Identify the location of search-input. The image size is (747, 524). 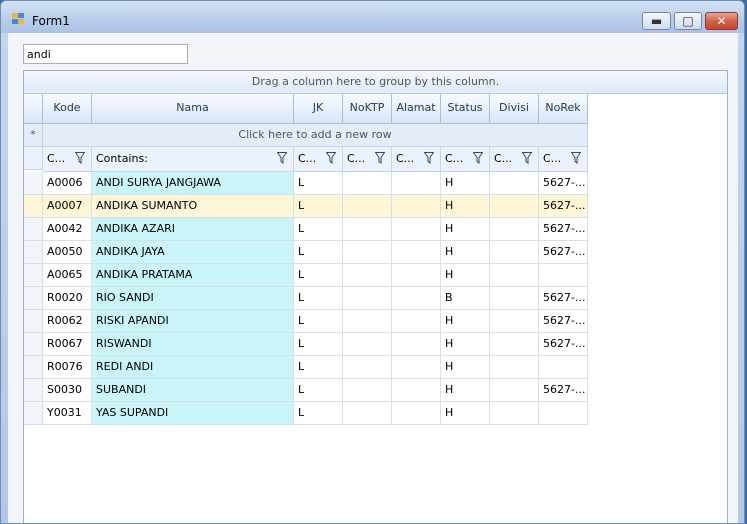
(105, 54).